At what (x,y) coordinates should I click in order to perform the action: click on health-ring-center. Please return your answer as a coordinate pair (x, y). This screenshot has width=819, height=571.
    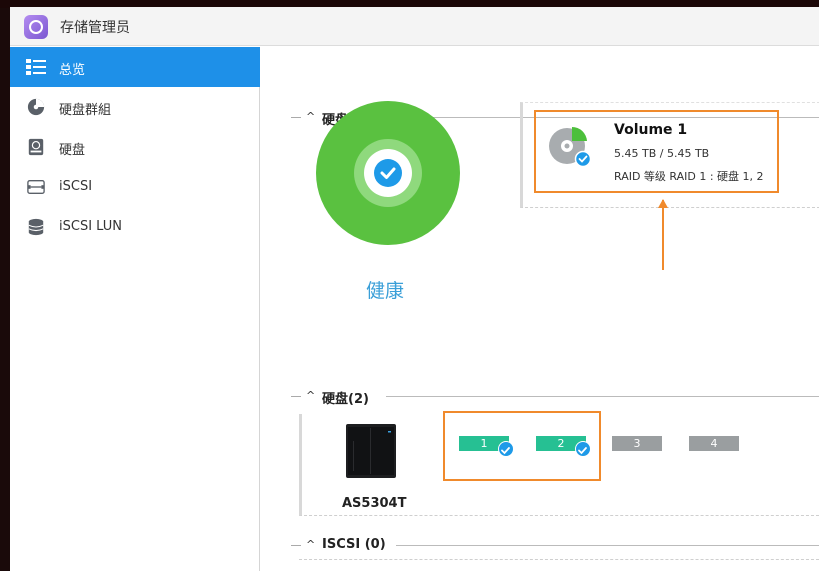
    Looking at the image, I should click on (388, 173).